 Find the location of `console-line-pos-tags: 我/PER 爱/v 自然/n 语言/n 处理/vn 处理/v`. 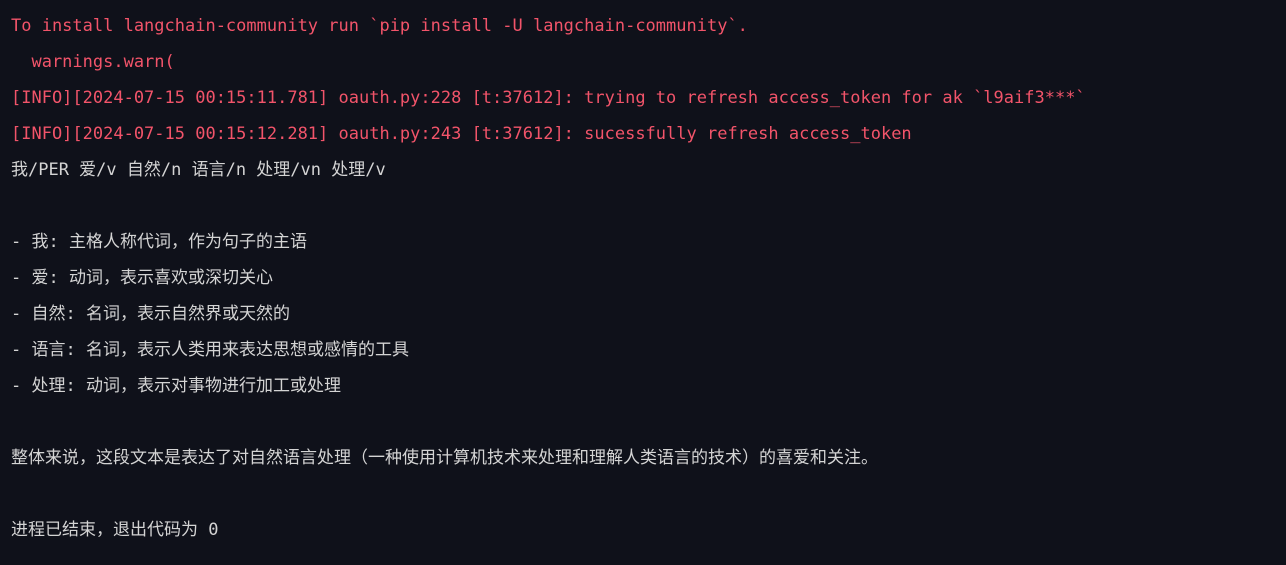

console-line-pos-tags: 我/PER 爱/v 自然/n 语言/n 处理/vn 处理/v is located at coordinates (198, 170).